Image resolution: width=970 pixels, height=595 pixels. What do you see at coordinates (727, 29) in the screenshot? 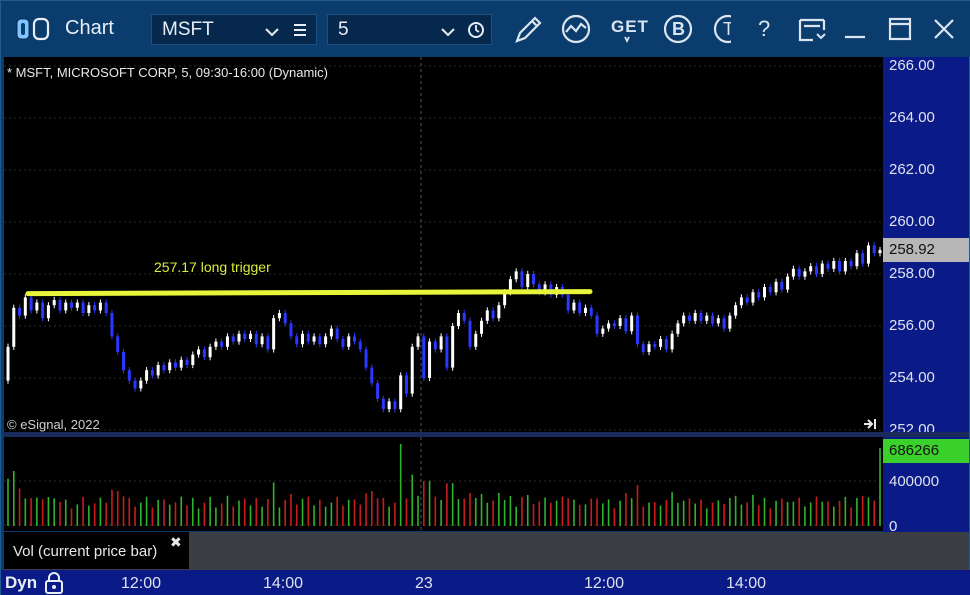
I see `t-label: T` at bounding box center [727, 29].